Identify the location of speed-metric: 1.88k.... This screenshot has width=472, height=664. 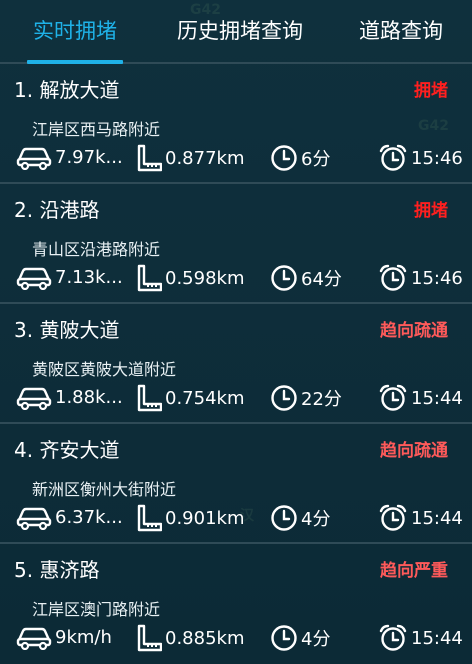
(69, 397).